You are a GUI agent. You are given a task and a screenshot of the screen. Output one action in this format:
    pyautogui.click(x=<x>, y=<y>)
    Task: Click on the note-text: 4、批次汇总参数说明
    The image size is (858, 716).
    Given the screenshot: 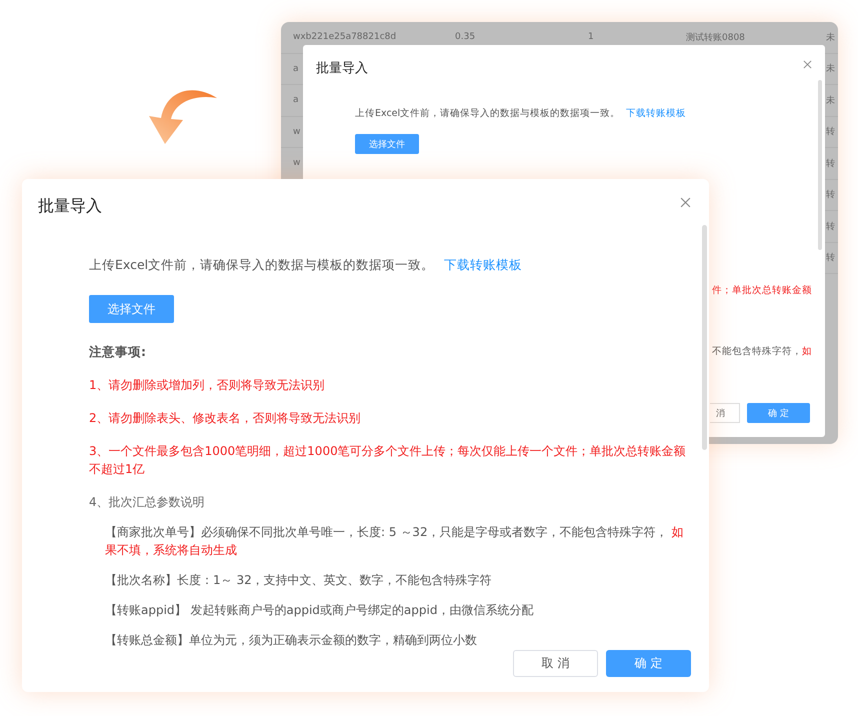 What is the action you would take?
    pyautogui.click(x=147, y=502)
    